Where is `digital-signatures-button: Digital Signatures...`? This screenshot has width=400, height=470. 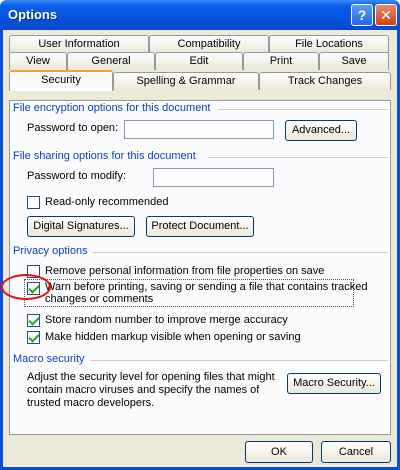 digital-signatures-button: Digital Signatures... is located at coordinates (81, 226).